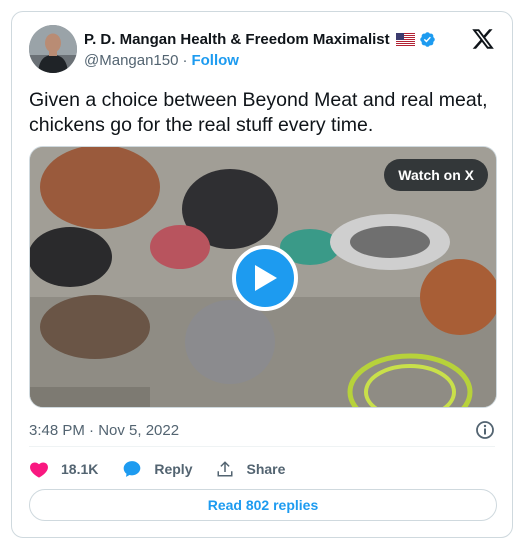 Image resolution: width=523 pixels, height=551 pixels. I want to click on share-button: Share, so click(250, 469).